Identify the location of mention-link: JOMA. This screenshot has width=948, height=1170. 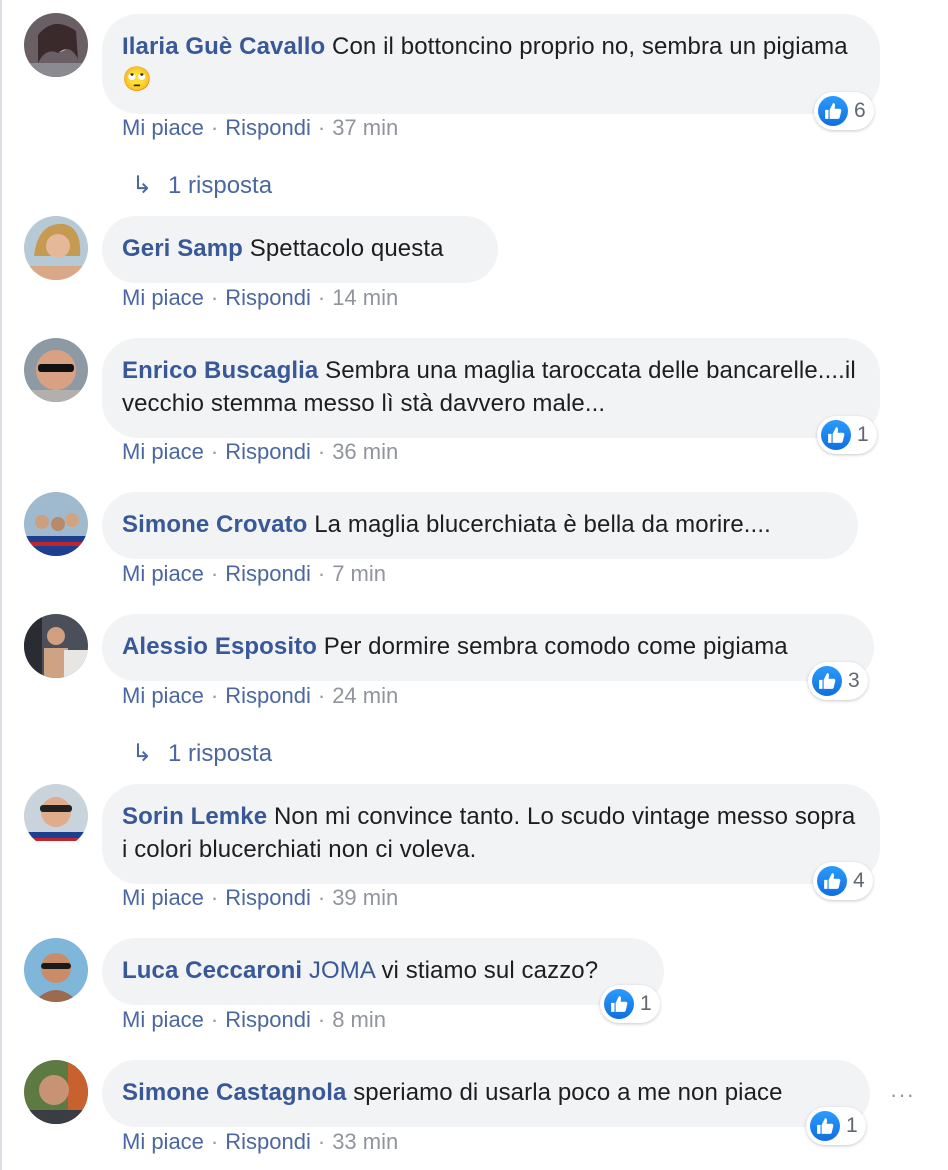
(342, 970).